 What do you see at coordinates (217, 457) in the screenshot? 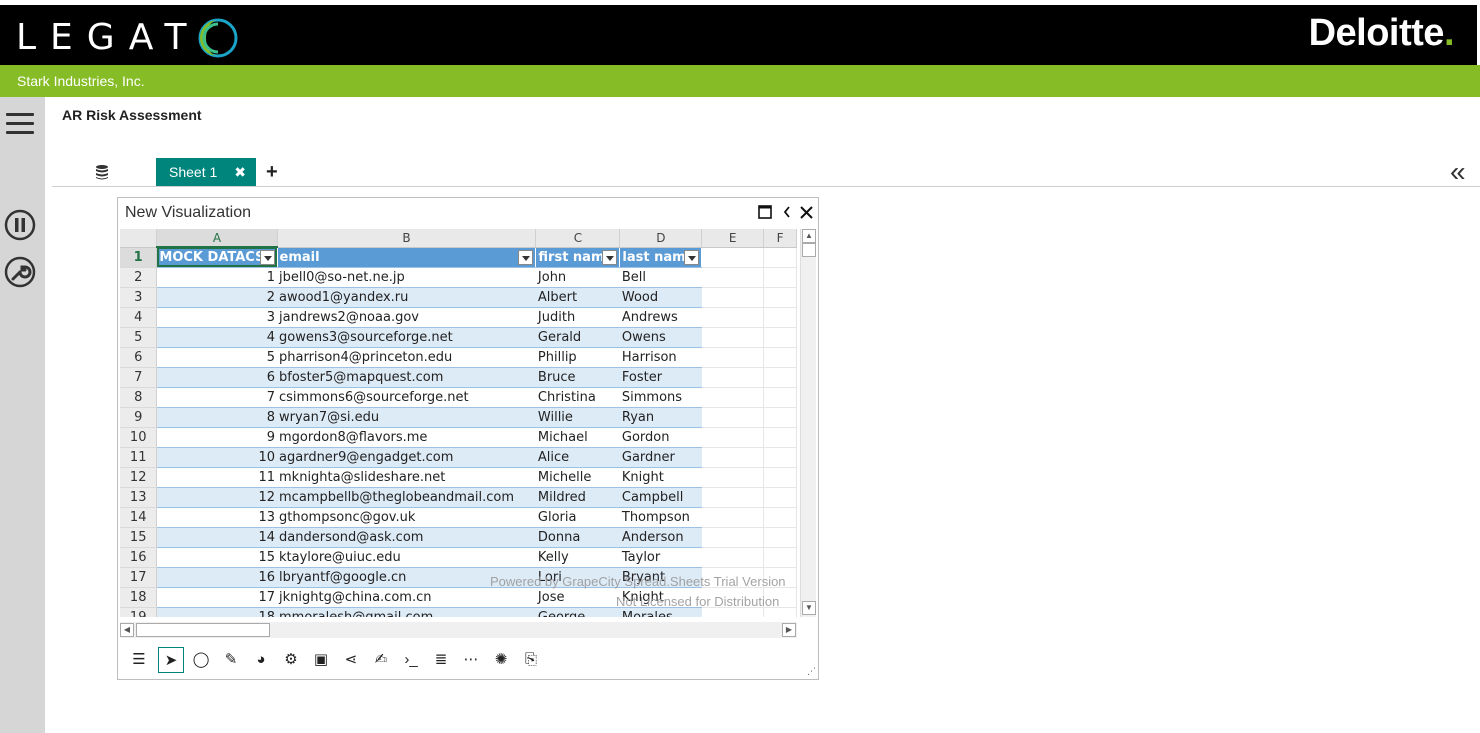
I see `cell-id: 10` at bounding box center [217, 457].